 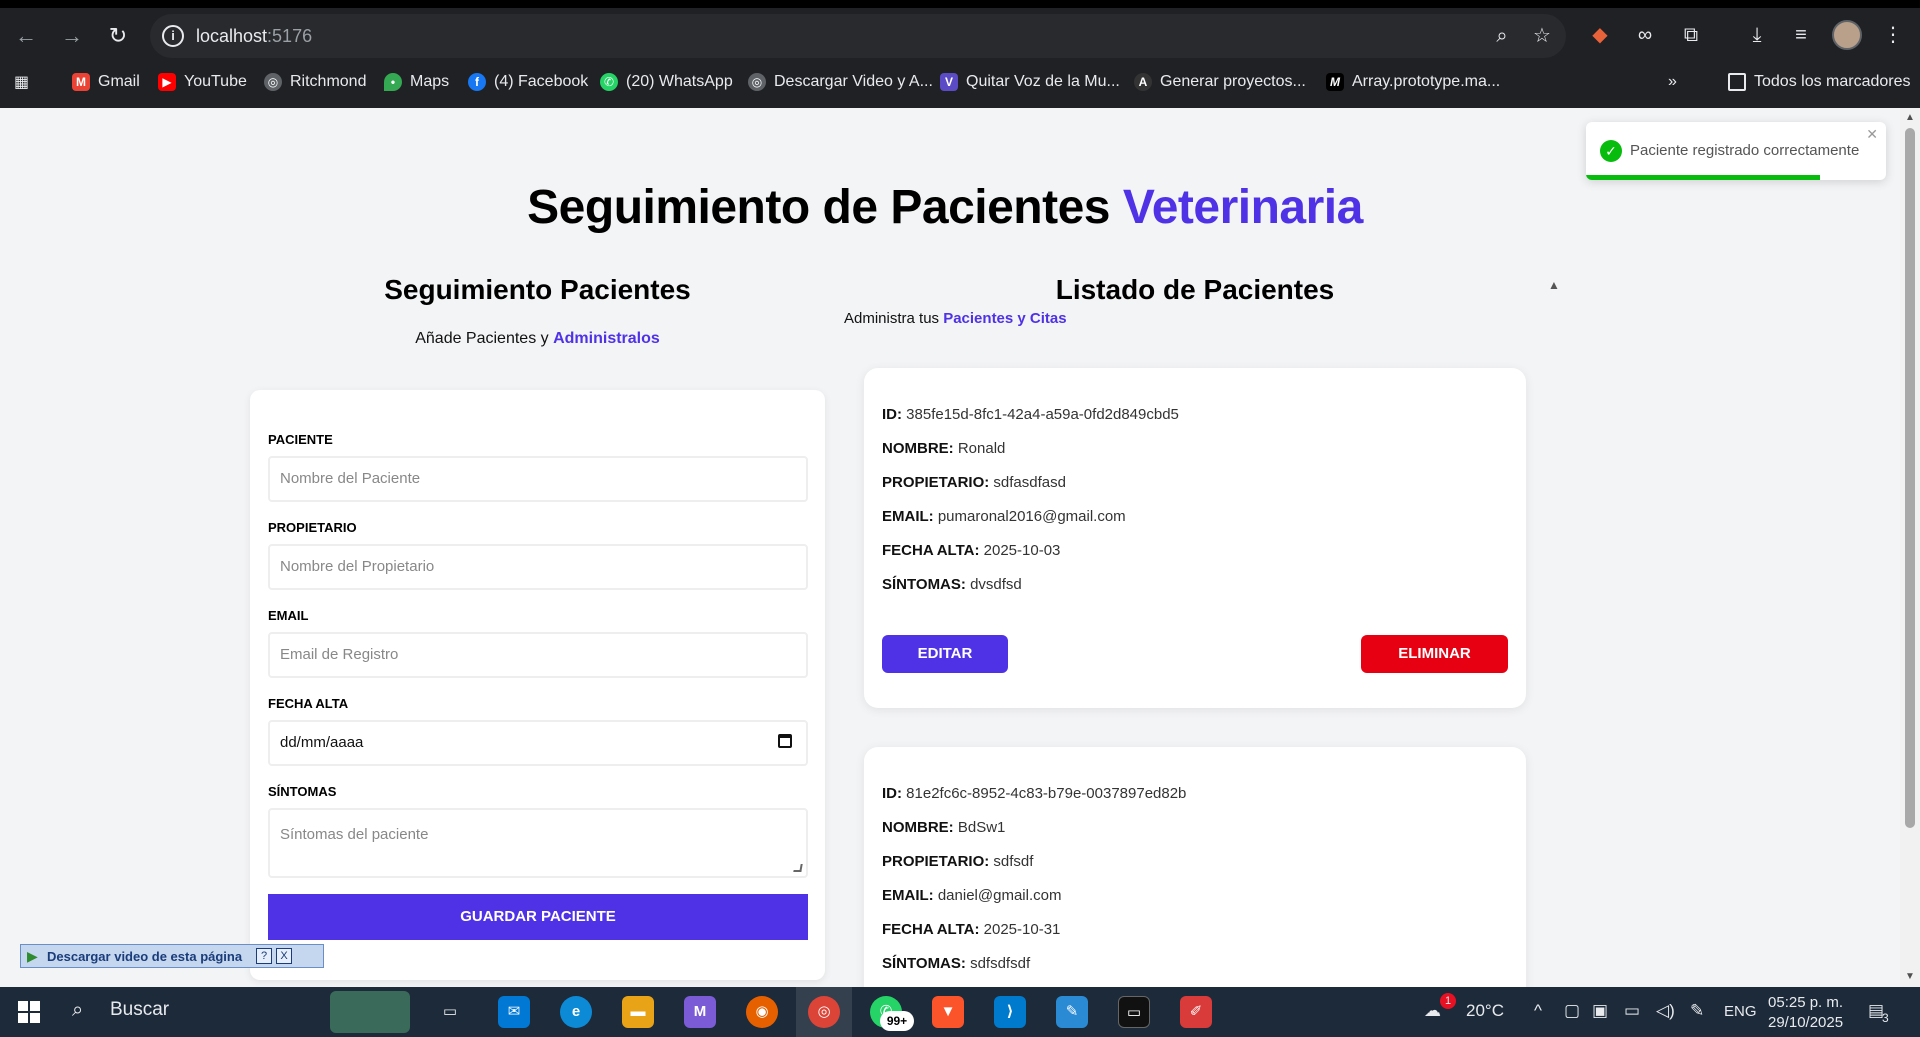 What do you see at coordinates (972, 895) in the screenshot?
I see `patient-email: EMAIL: daniel@gmail.com` at bounding box center [972, 895].